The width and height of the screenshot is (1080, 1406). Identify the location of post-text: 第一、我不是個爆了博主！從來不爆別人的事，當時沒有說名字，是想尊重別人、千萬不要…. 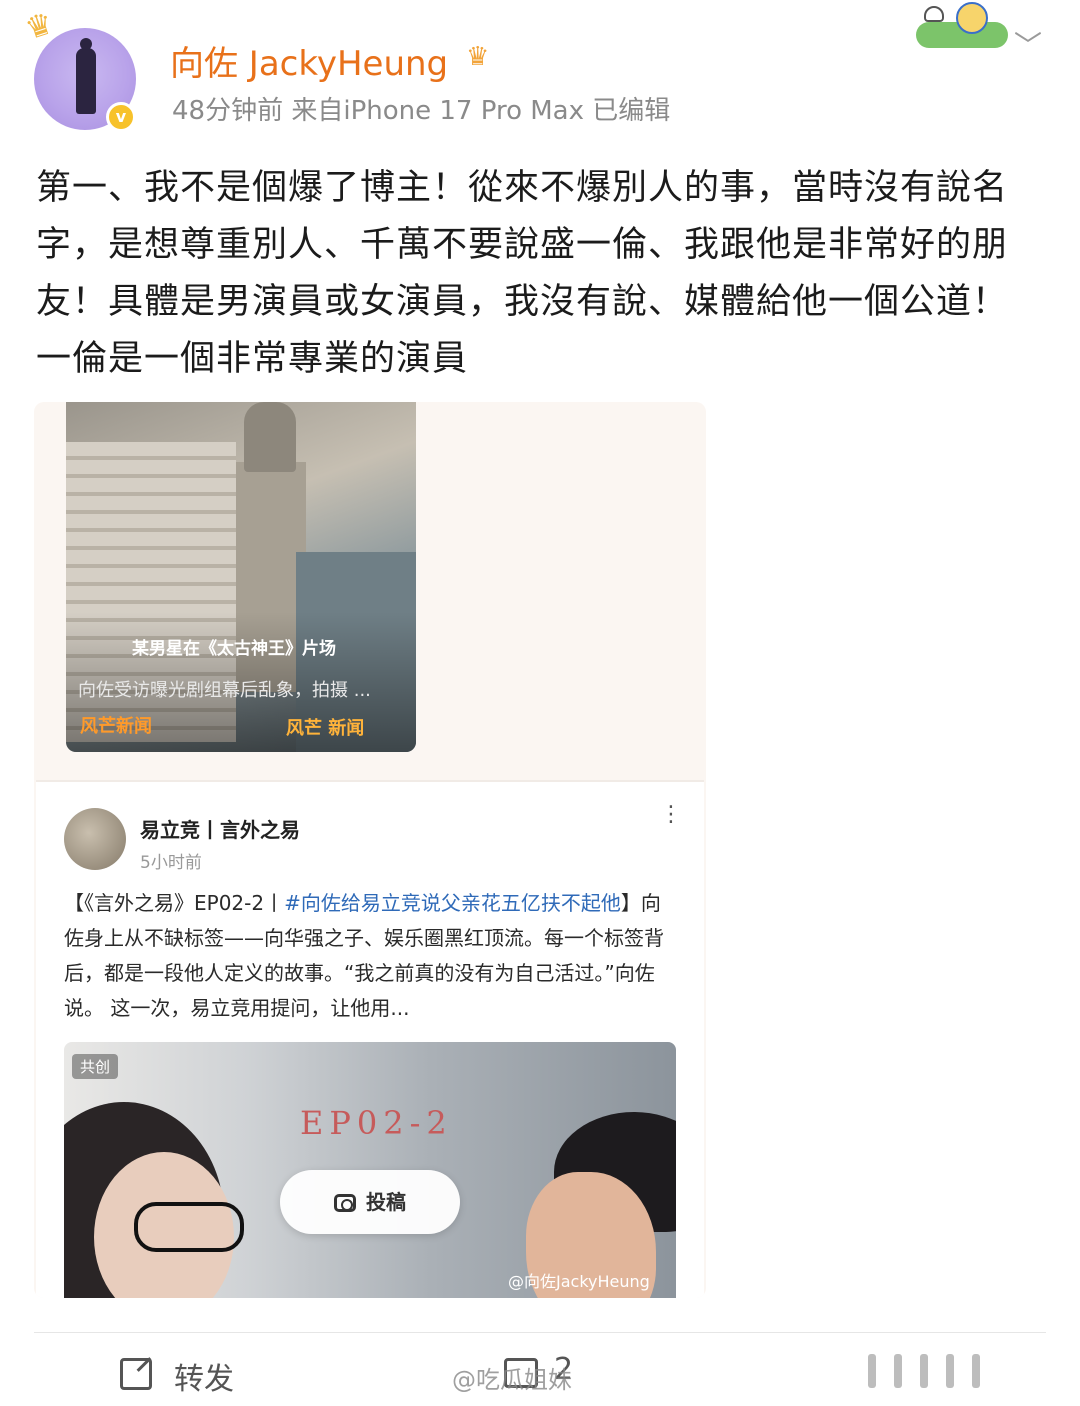
(522, 273).